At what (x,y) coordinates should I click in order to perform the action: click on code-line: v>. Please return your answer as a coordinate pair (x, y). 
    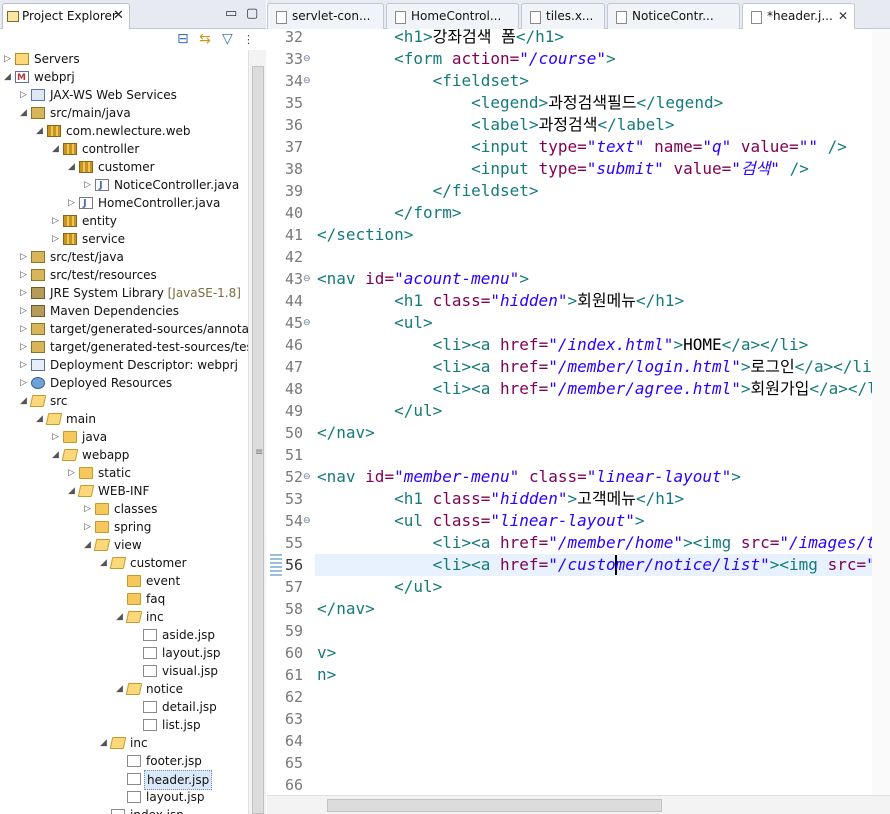
    Looking at the image, I should click on (326, 653).